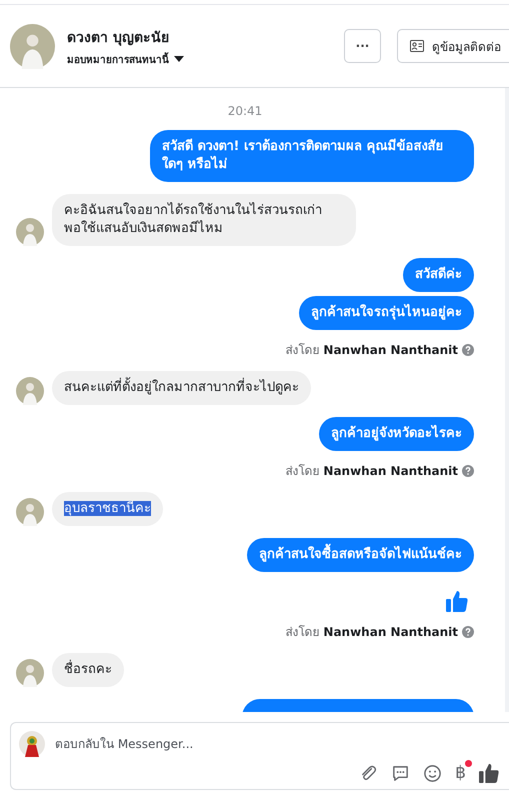 Image resolution: width=509 pixels, height=806 pixels. Describe the element at coordinates (312, 156) in the screenshot. I see `sent-message: สวัสดี ดวงตา! เราต้องการติดตามผล คุณมีข้อสงสัยใดๆ หรือไม่` at that location.